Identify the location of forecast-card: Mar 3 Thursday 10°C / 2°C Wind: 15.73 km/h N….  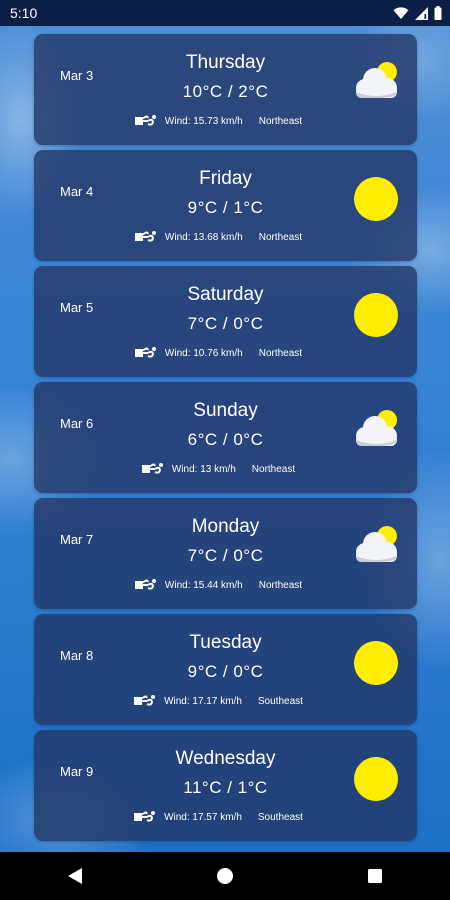
(225, 89).